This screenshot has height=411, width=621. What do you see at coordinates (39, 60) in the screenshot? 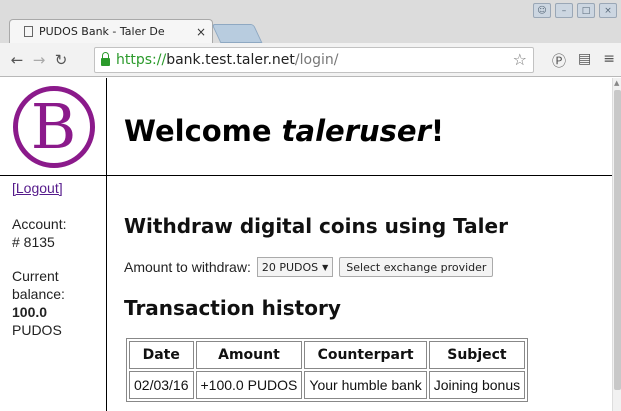
I see `forward-arrow-icon: →` at bounding box center [39, 60].